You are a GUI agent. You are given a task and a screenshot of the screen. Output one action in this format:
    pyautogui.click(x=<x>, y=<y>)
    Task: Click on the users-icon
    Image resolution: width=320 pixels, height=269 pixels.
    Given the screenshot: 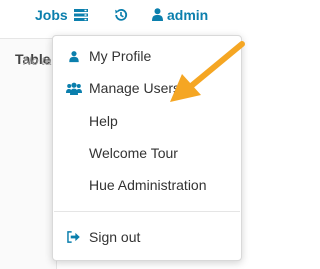 What is the action you would take?
    pyautogui.click(x=74, y=88)
    